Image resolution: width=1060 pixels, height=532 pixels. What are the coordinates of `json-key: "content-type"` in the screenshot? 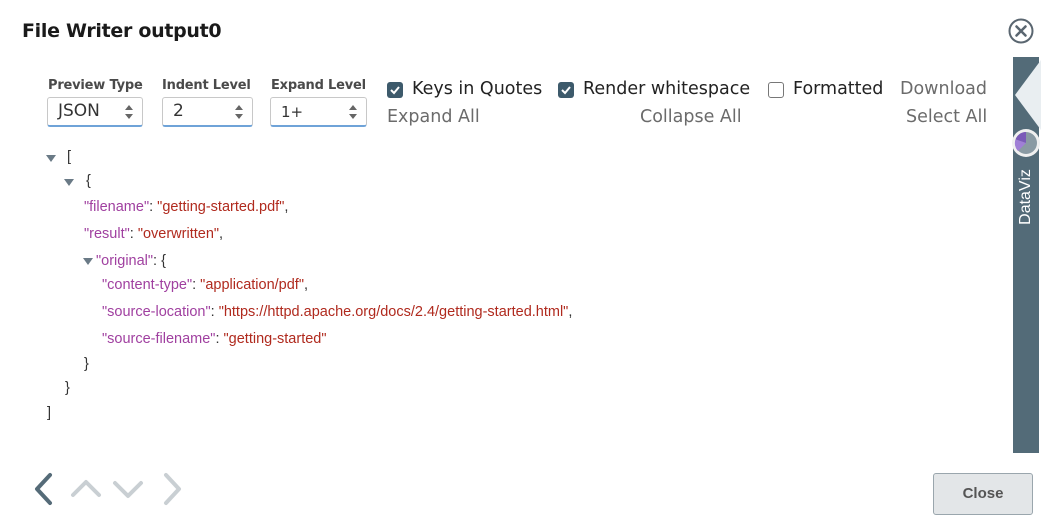 It's located at (147, 285).